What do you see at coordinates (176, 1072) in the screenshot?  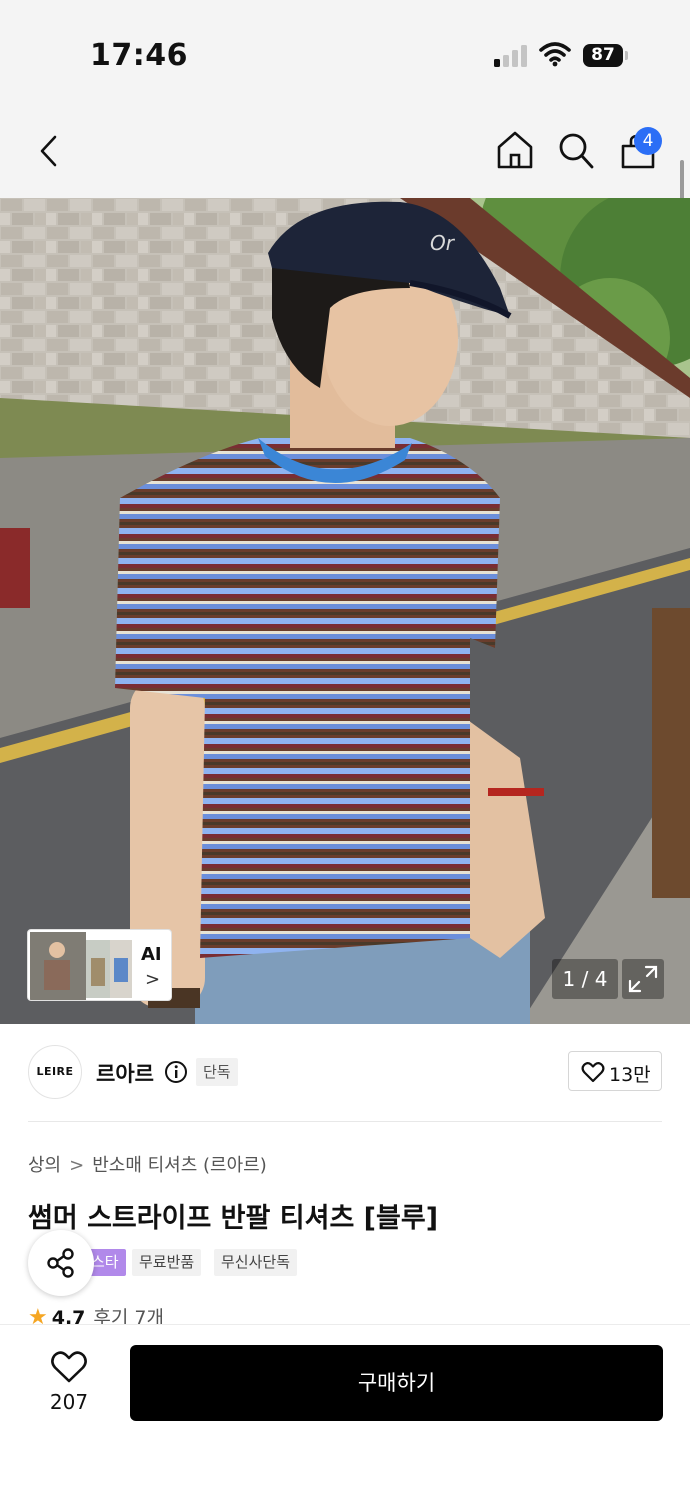 I see `info-icon` at bounding box center [176, 1072].